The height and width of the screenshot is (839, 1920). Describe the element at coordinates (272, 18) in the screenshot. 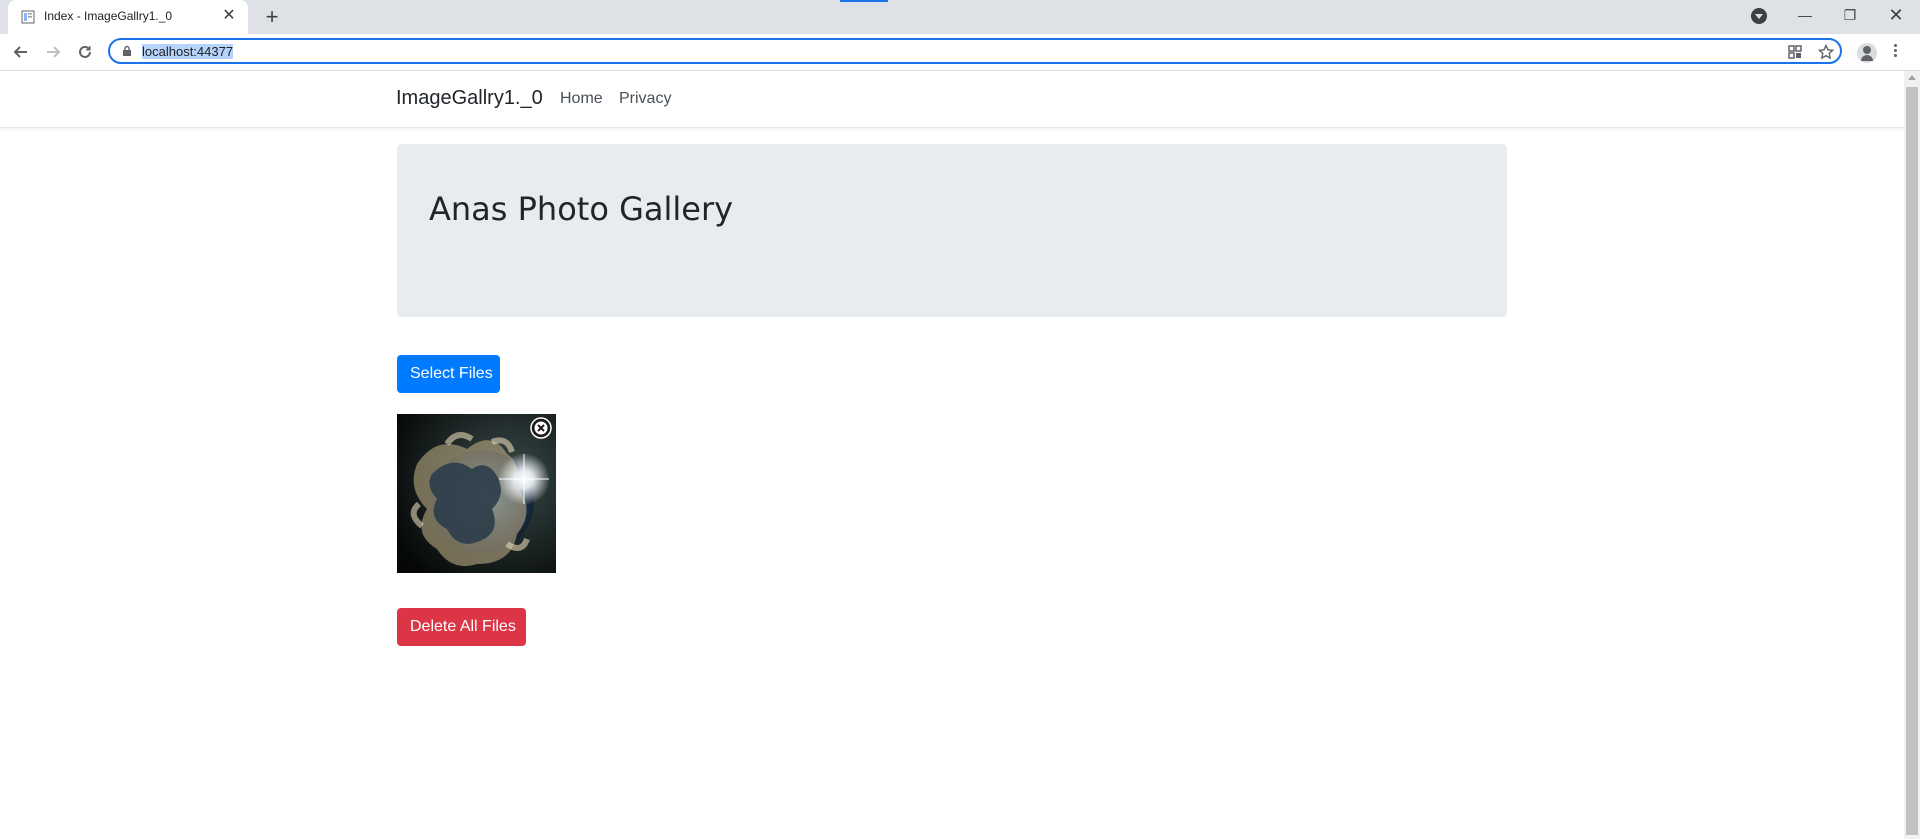

I see `new-tab-icon: +` at that location.